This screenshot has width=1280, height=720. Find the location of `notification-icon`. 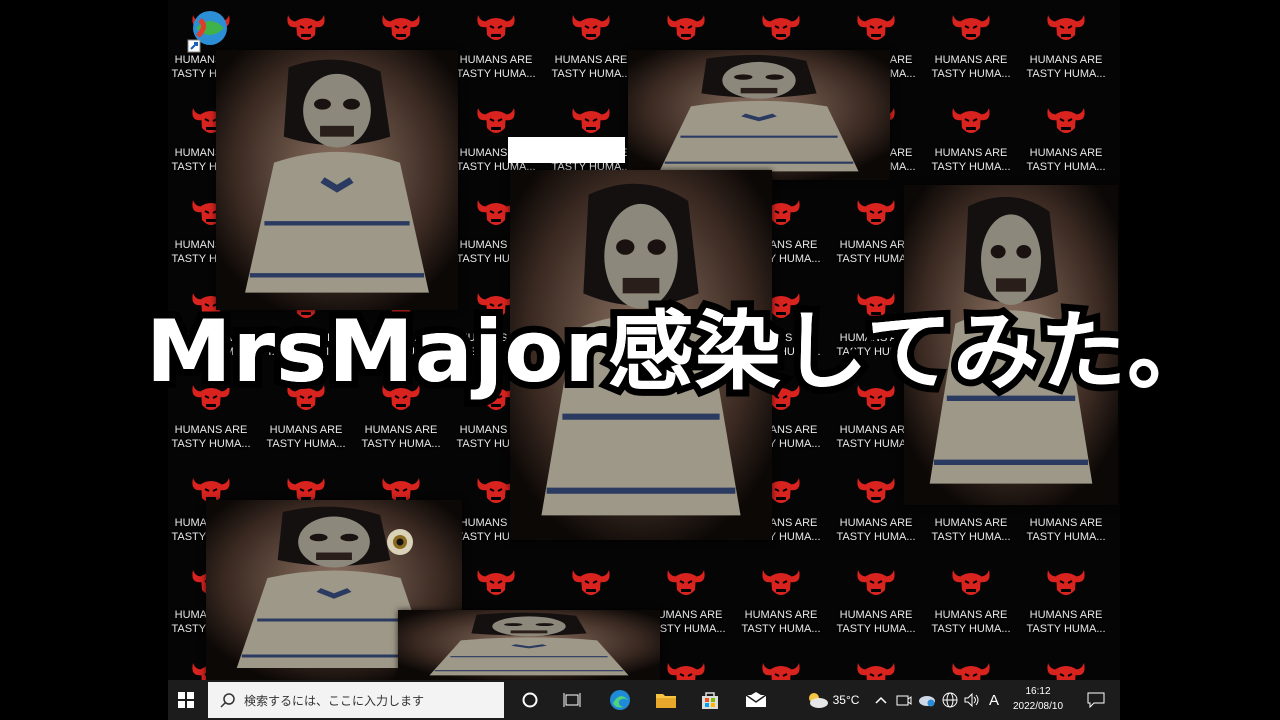

notification-icon is located at coordinates (1096, 700).